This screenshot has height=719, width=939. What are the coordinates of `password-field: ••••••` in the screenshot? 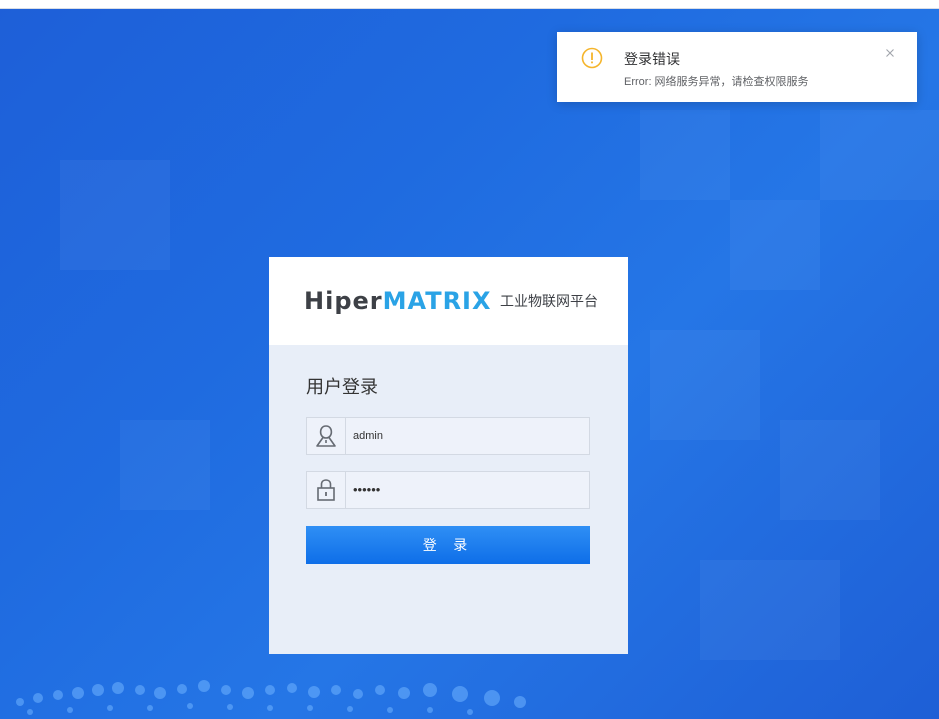 It's located at (448, 490).